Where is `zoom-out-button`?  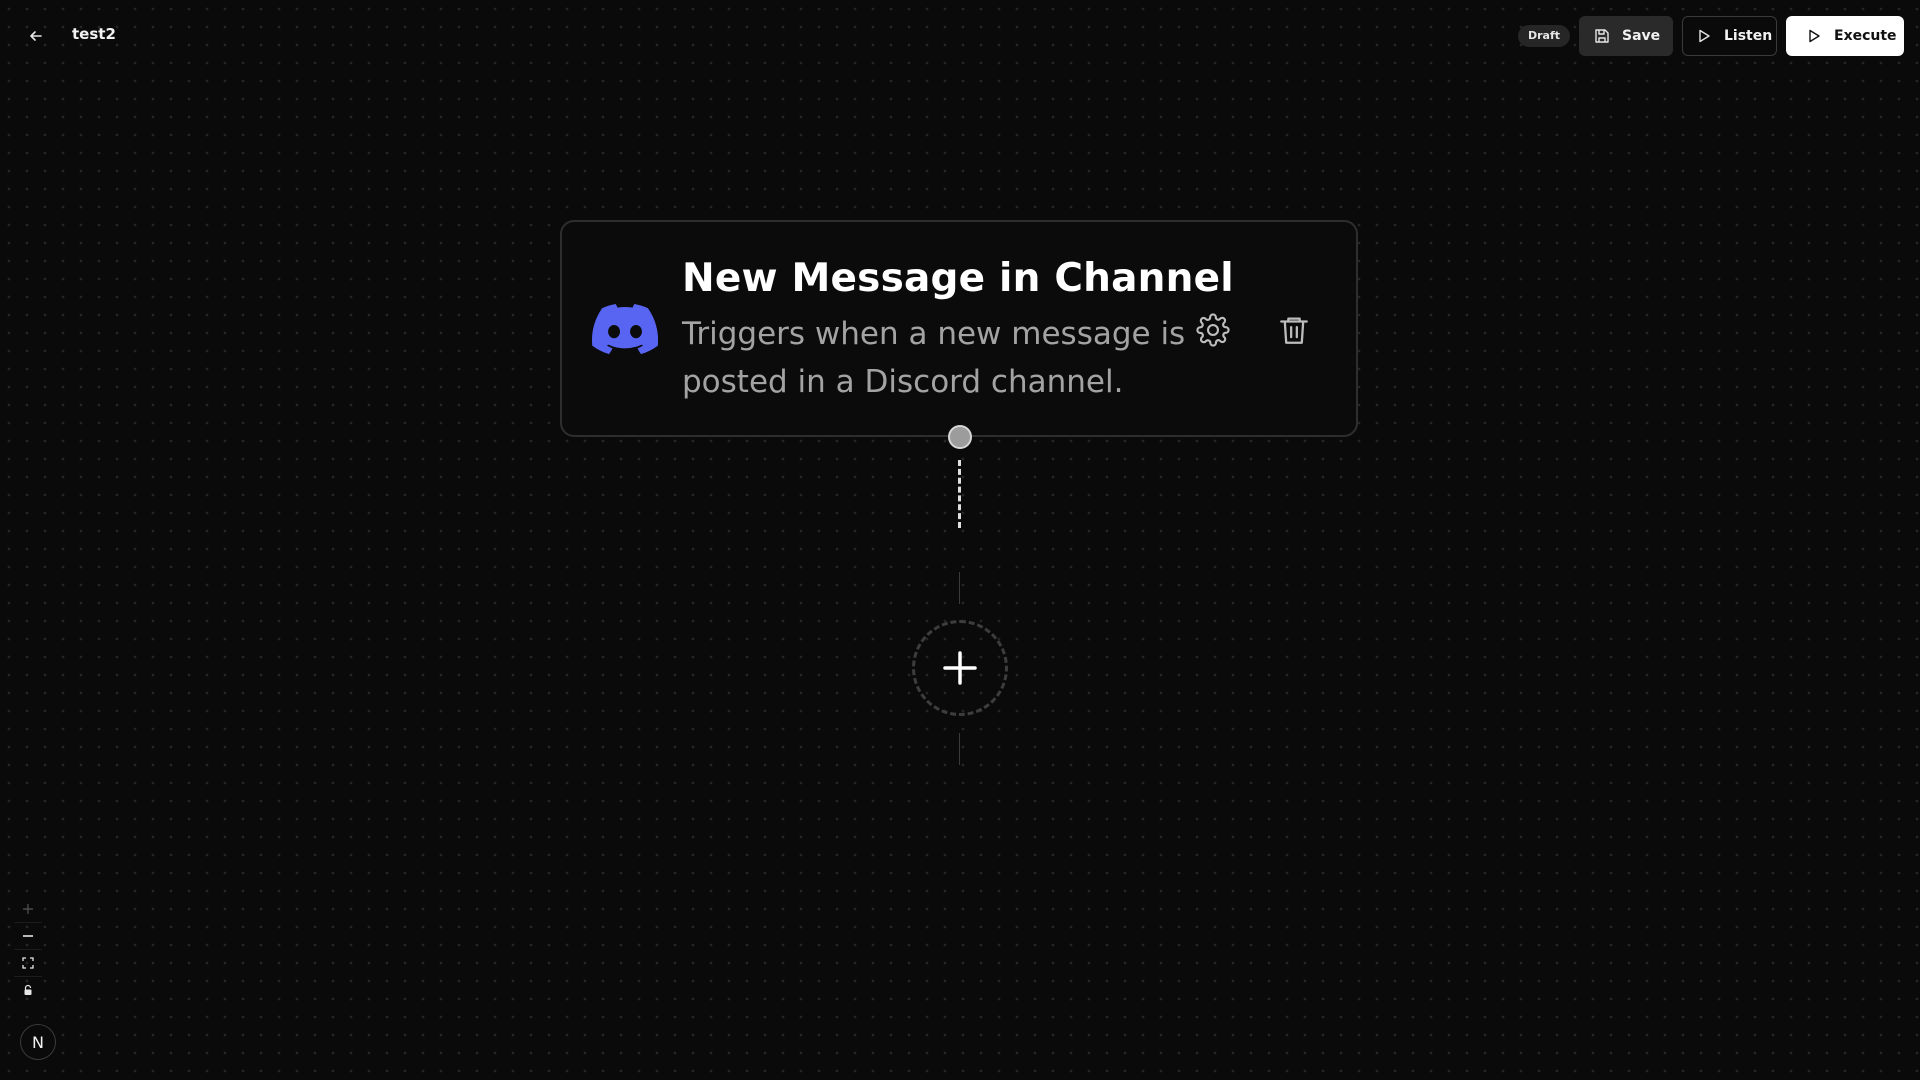
zoom-out-button is located at coordinates (28, 936).